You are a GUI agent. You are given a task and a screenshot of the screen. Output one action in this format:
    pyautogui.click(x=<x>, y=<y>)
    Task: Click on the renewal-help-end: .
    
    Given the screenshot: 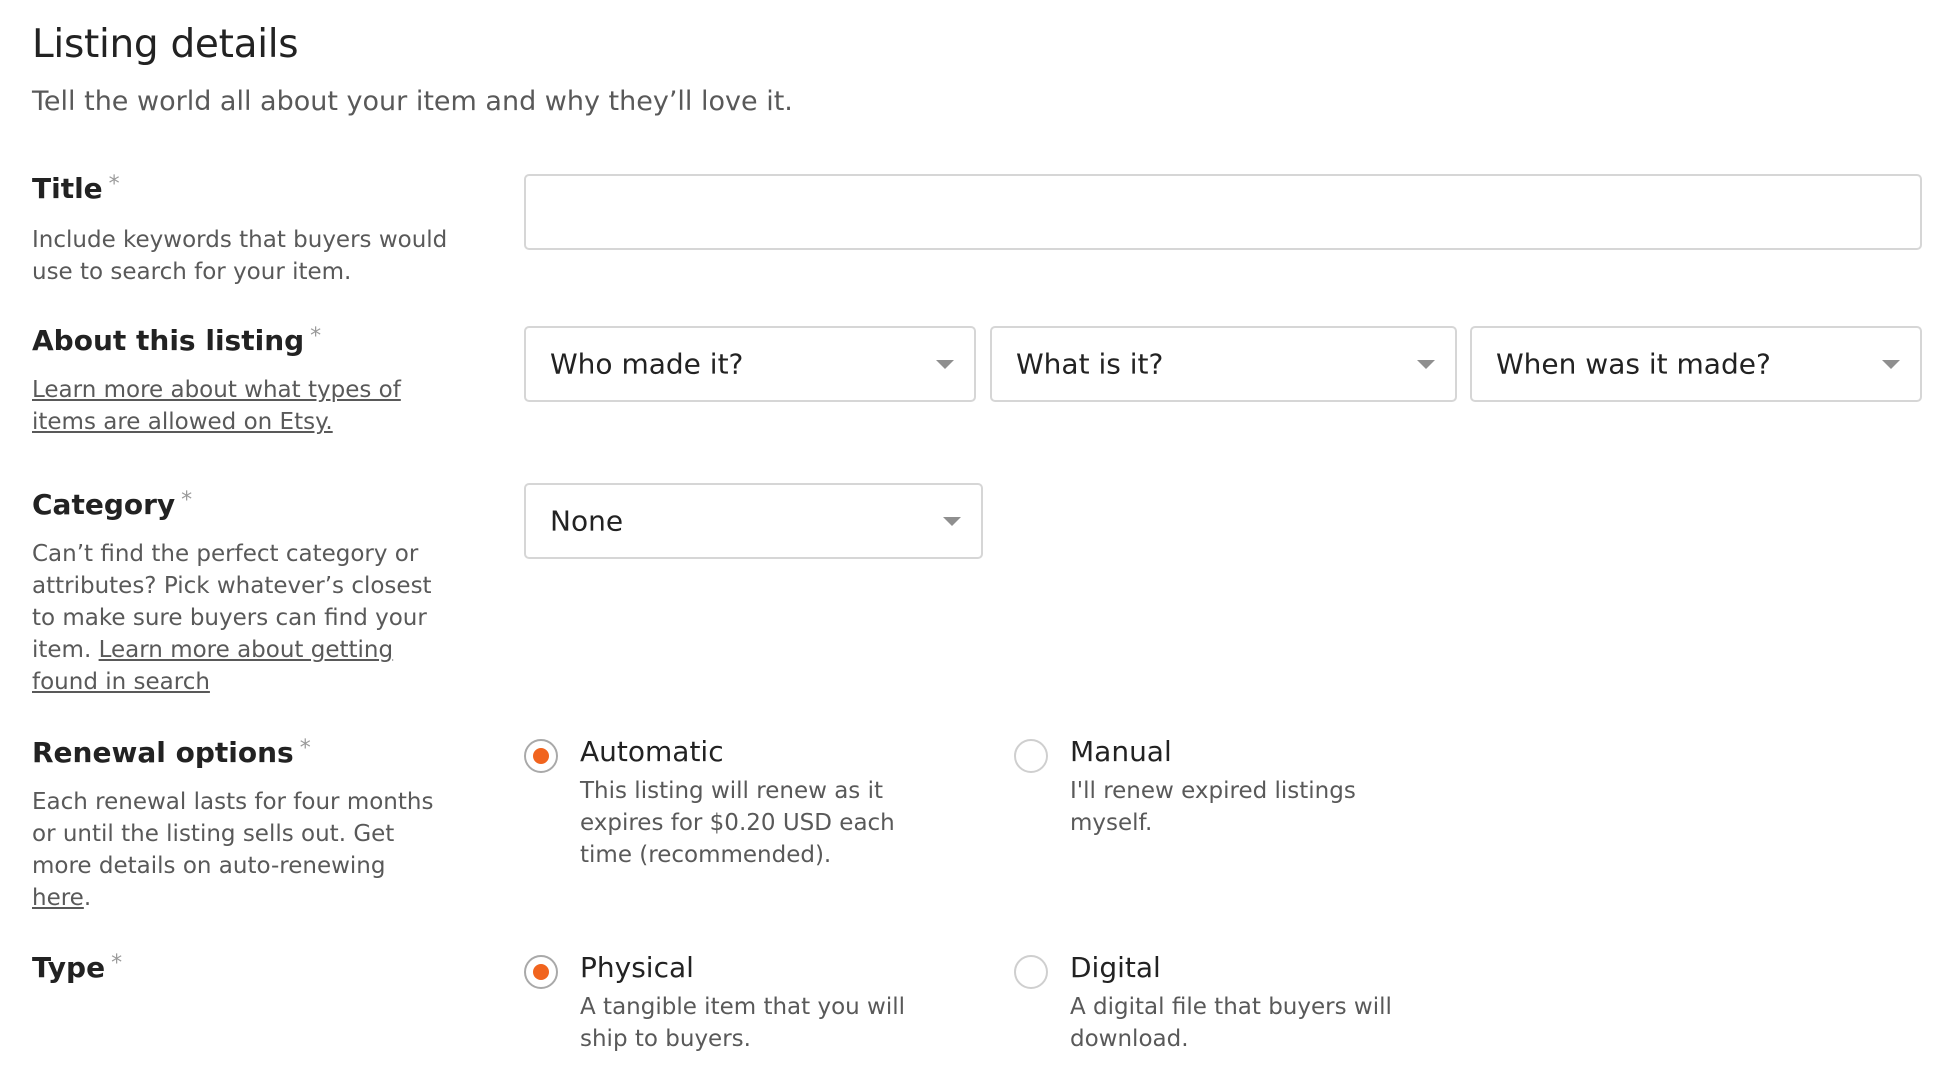 What is the action you would take?
    pyautogui.click(x=87, y=898)
    